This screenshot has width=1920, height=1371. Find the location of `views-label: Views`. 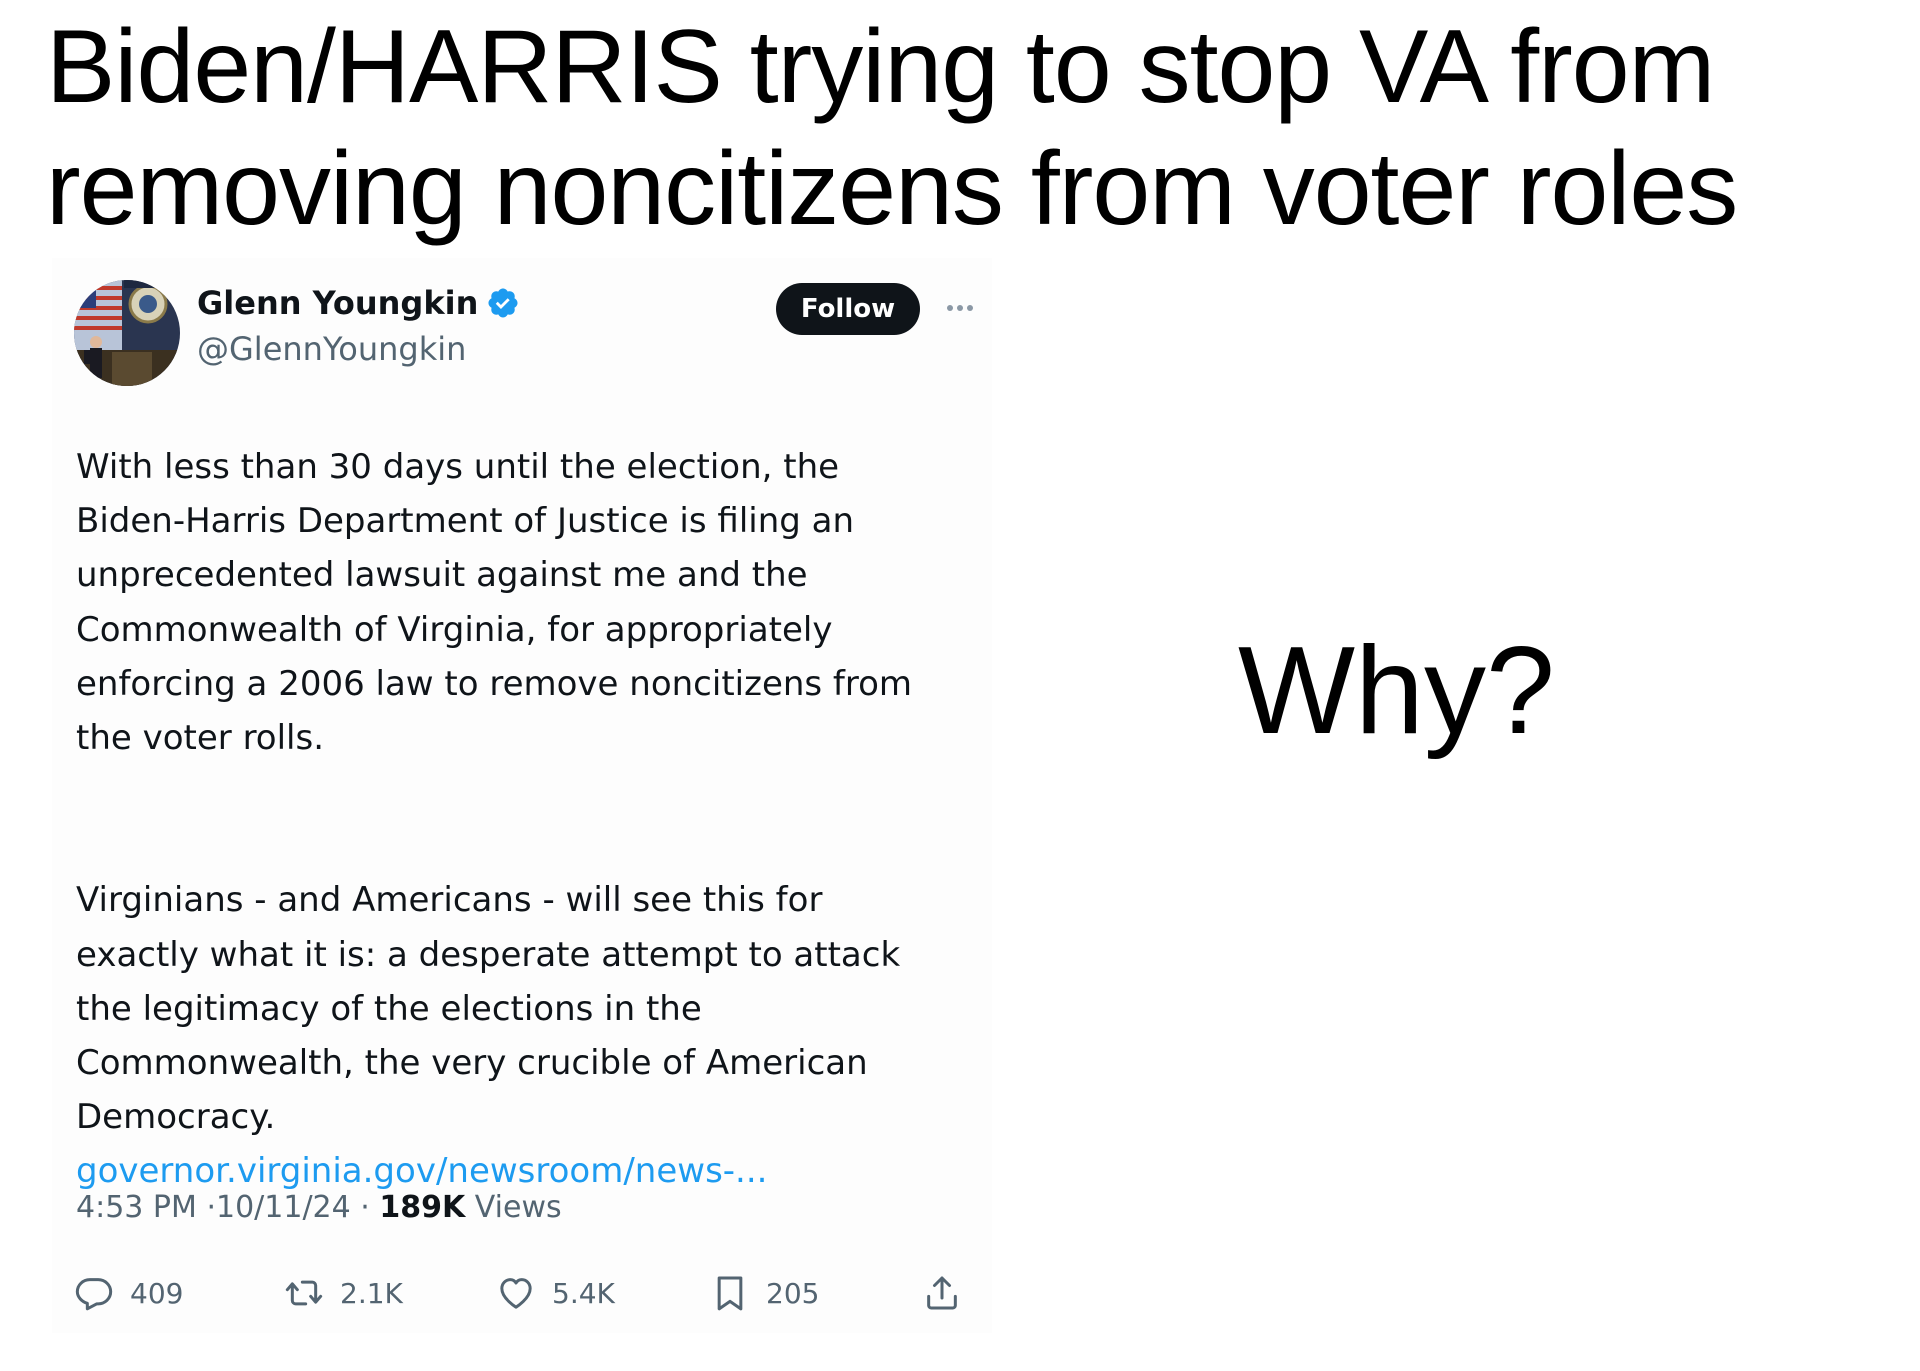

views-label: Views is located at coordinates (518, 1207).